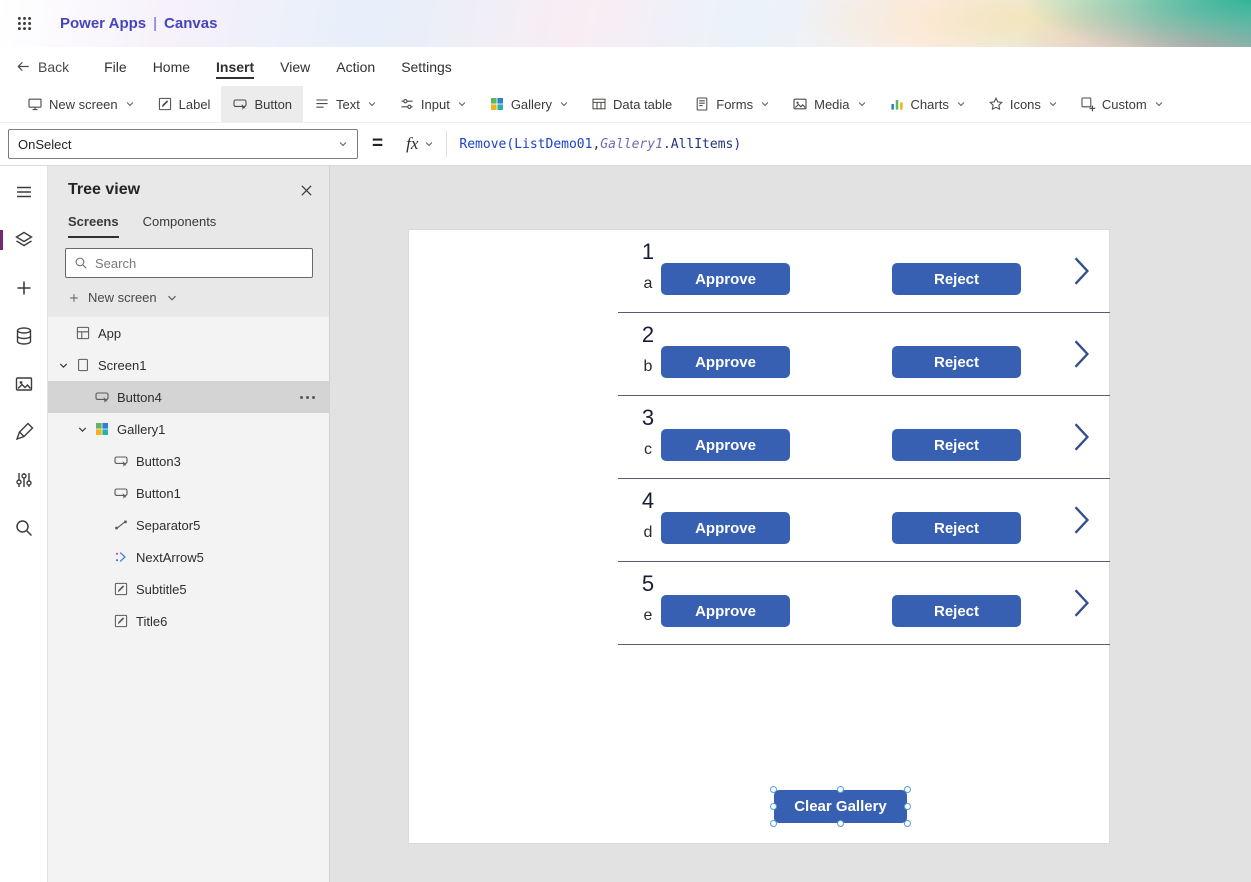 The image size is (1251, 882). I want to click on new-screen-button: New screen, so click(188, 297).